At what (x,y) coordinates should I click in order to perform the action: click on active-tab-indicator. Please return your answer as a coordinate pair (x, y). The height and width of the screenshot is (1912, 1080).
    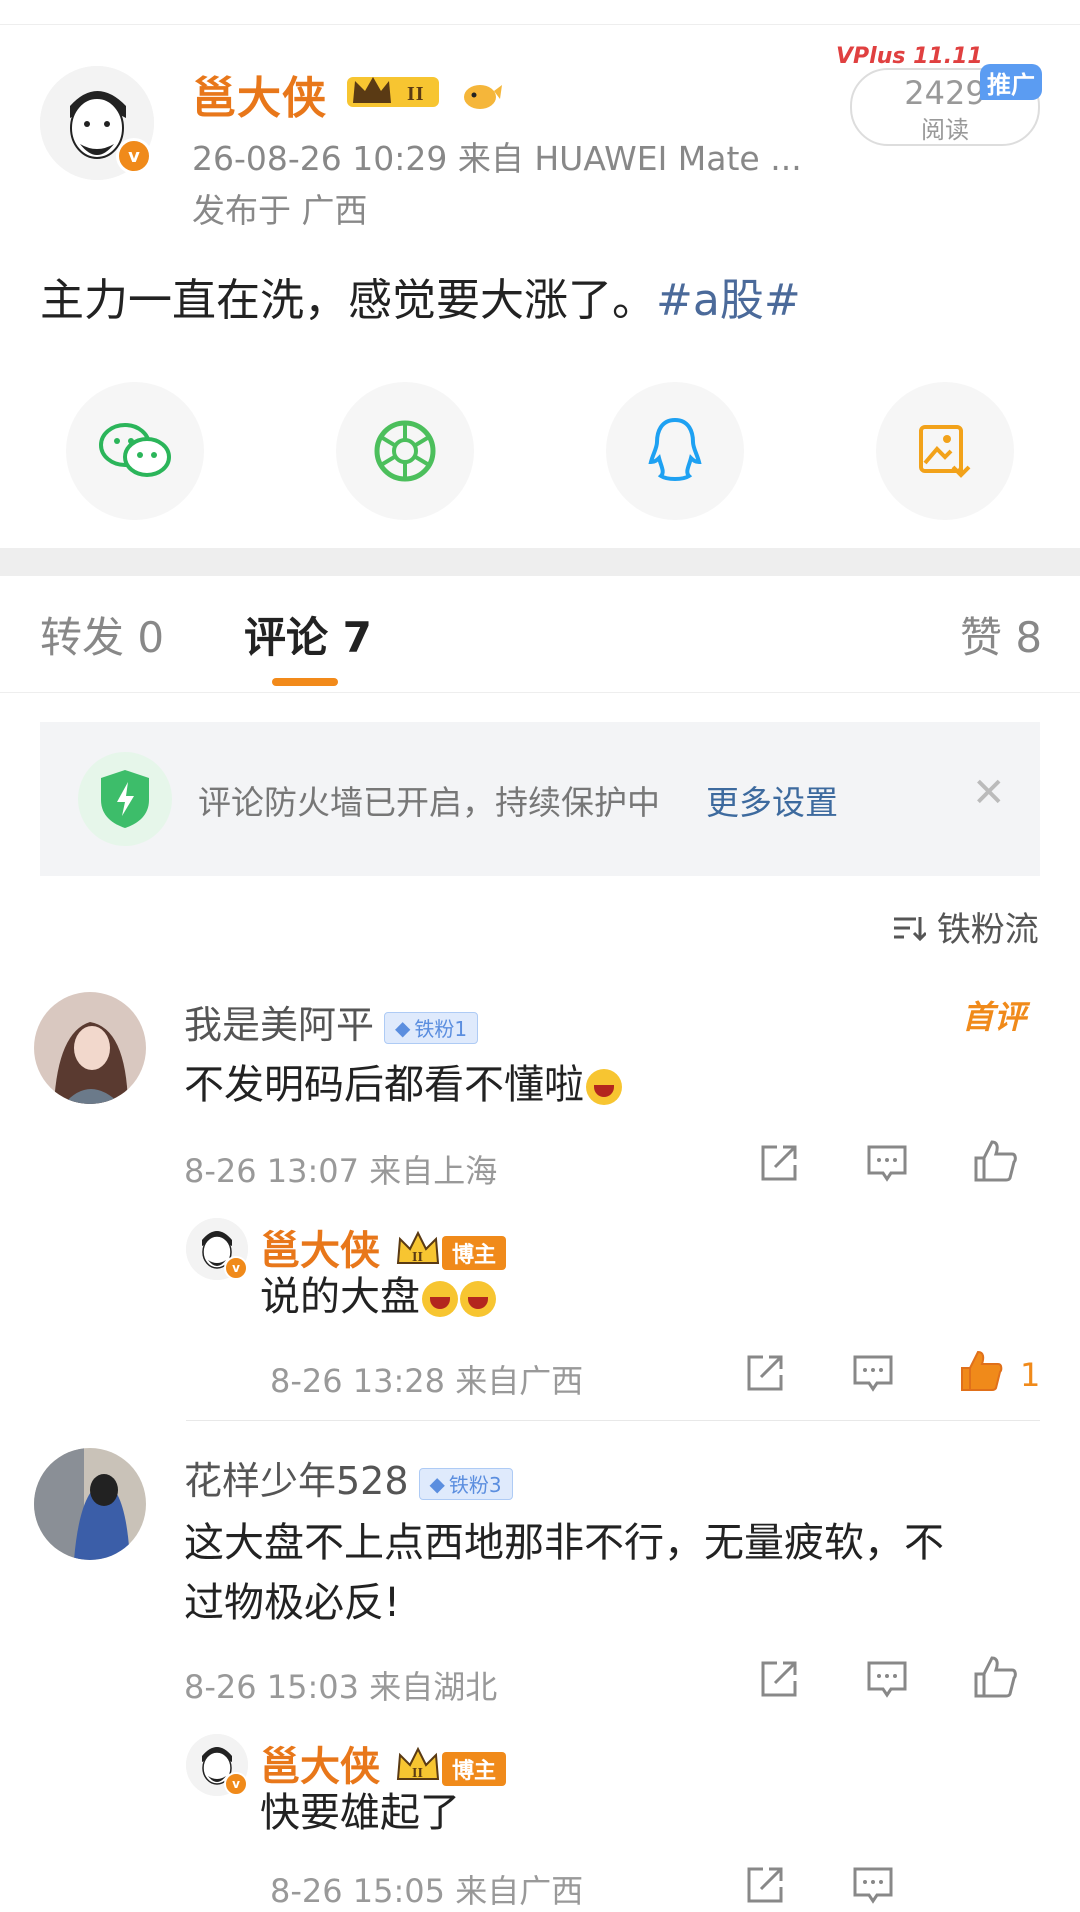
    Looking at the image, I should click on (305, 682).